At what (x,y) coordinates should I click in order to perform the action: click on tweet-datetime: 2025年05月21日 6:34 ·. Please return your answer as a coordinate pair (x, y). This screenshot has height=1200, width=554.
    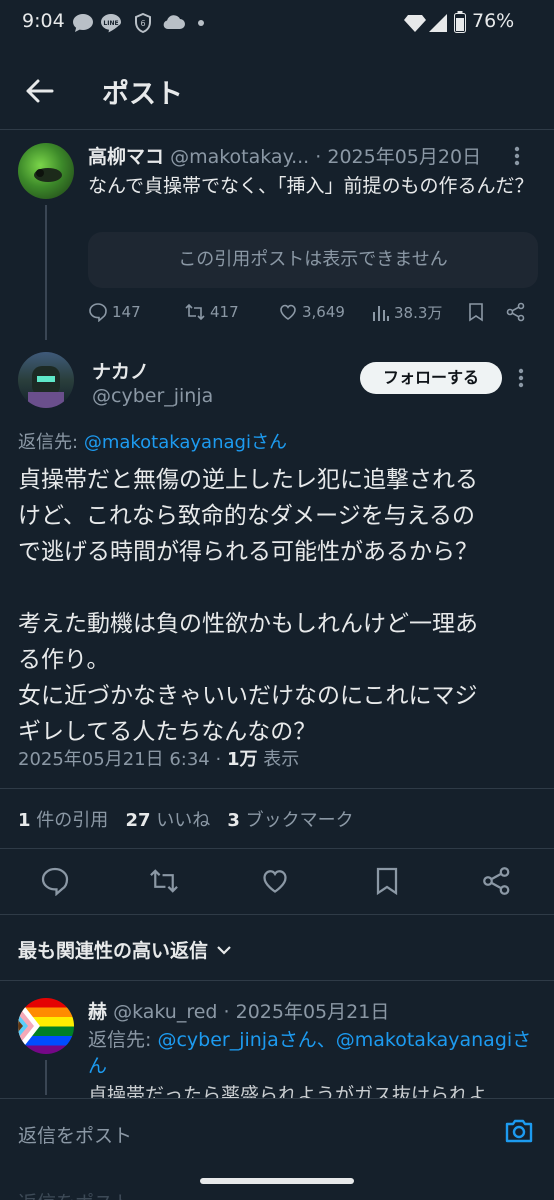
    Looking at the image, I should click on (122, 759).